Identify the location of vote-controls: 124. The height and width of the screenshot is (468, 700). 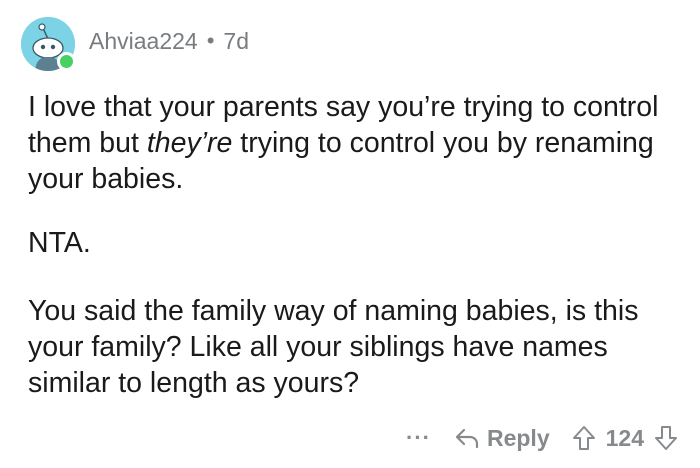
(625, 438).